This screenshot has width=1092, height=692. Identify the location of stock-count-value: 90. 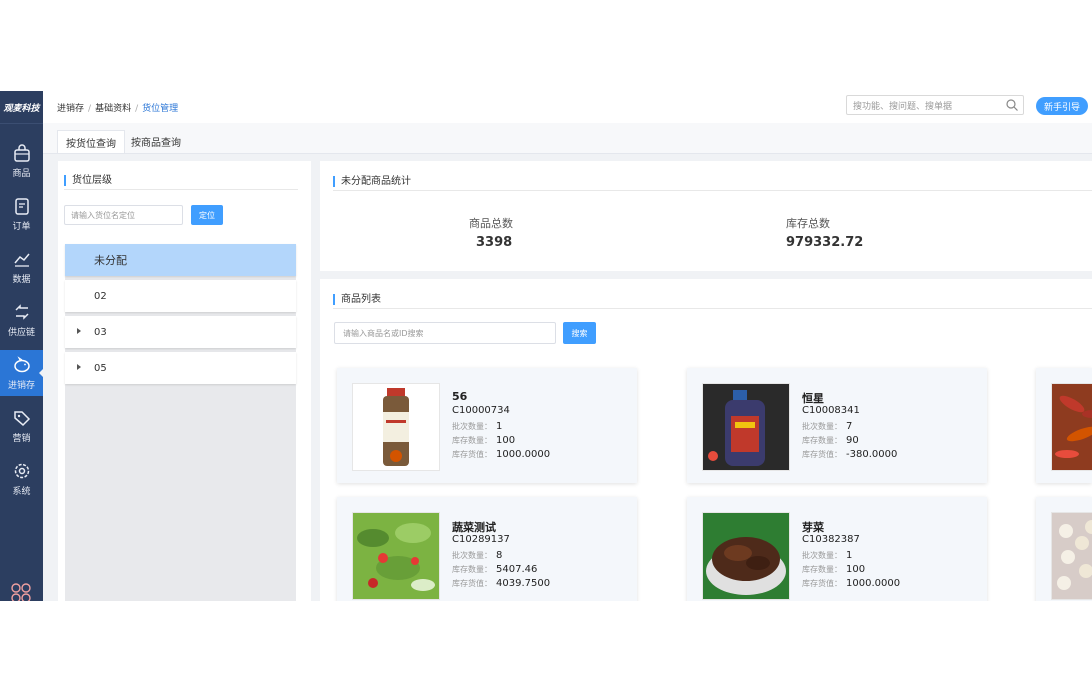
(852, 440).